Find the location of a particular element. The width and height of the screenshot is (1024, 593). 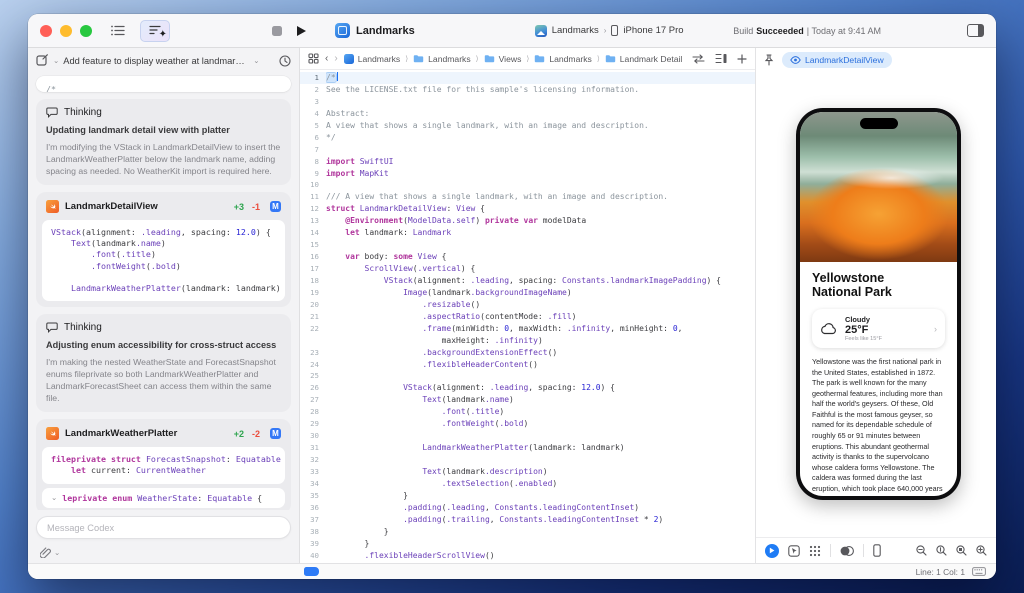

code-line: 27 Text(landmark.name) is located at coordinates (527, 400).